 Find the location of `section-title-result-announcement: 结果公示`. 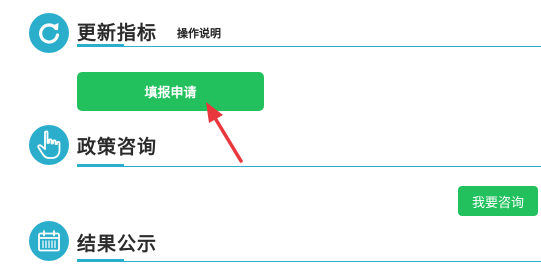

section-title-result-announcement: 结果公示 is located at coordinates (117, 244).